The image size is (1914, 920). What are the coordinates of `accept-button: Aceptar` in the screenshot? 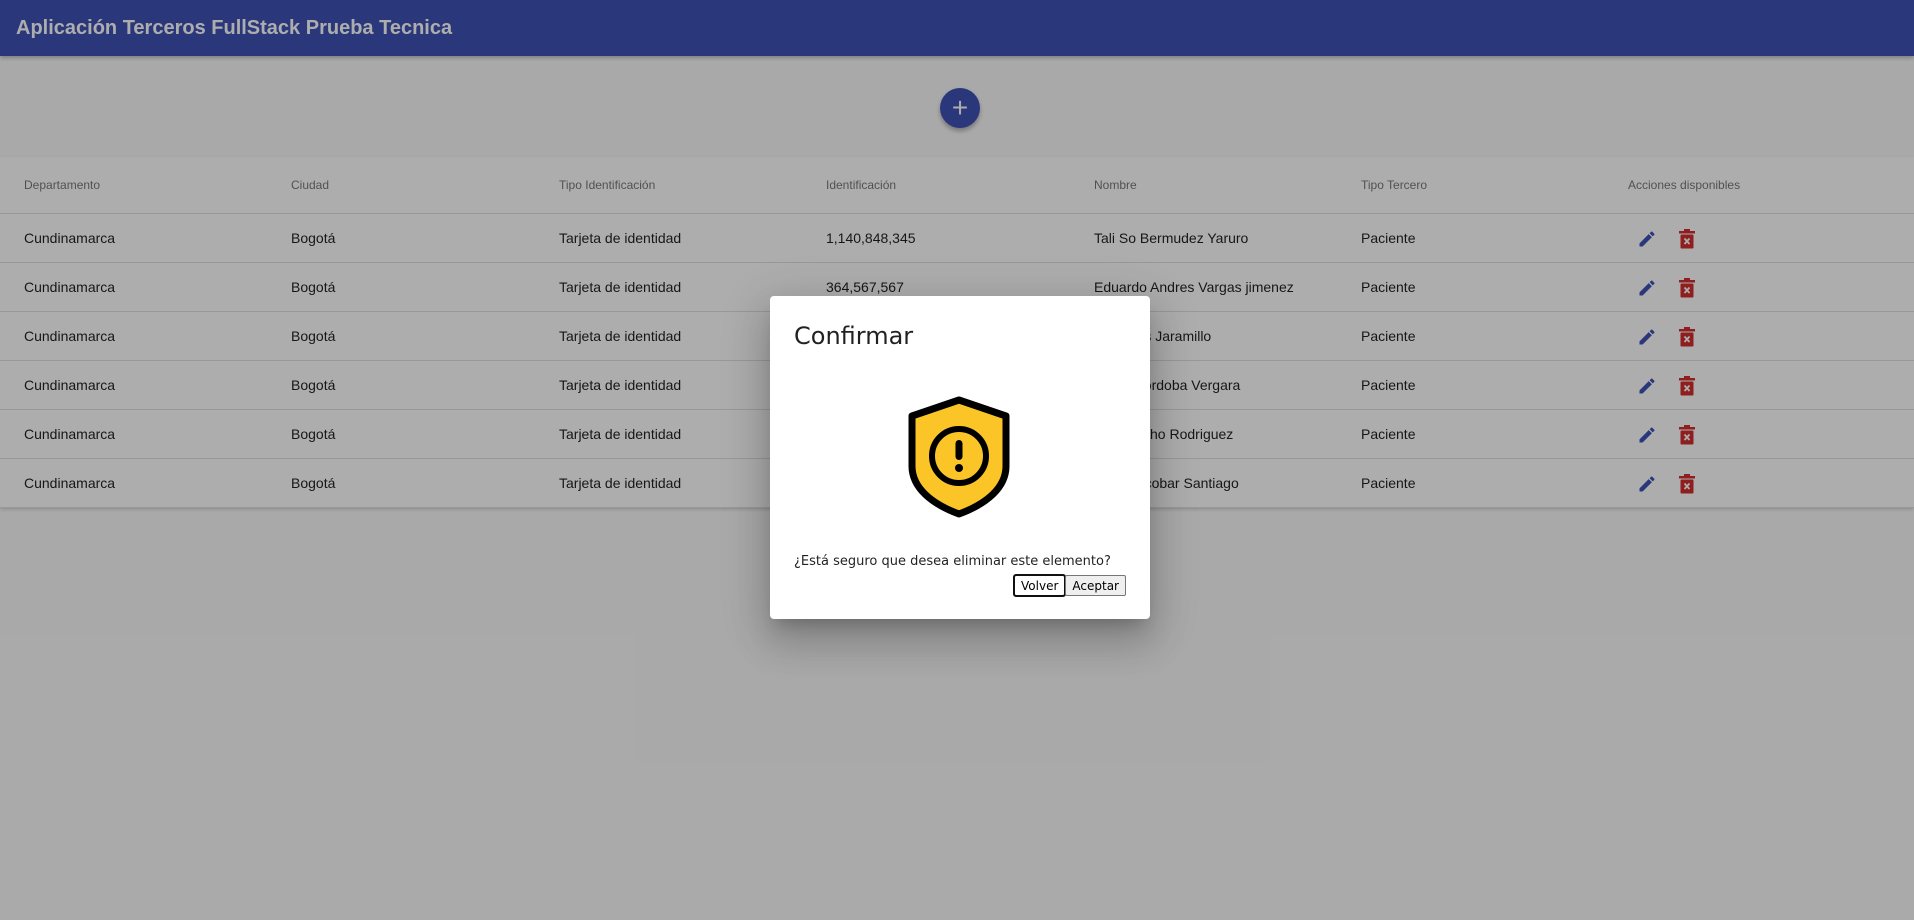 It's located at (1095, 585).